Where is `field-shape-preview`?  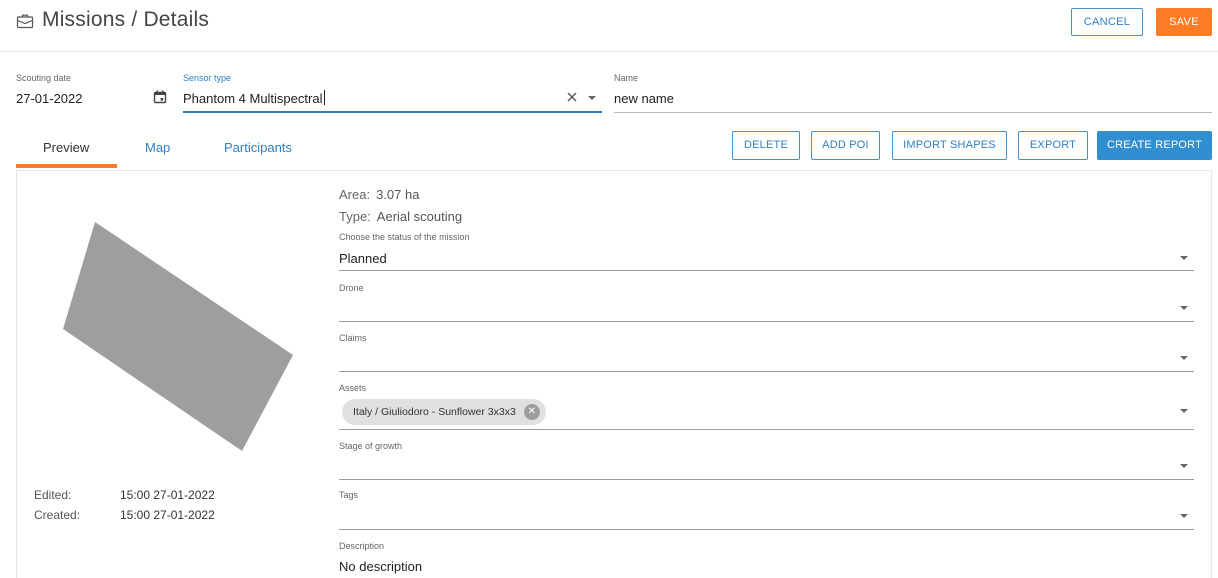 field-shape-preview is located at coordinates (178, 336).